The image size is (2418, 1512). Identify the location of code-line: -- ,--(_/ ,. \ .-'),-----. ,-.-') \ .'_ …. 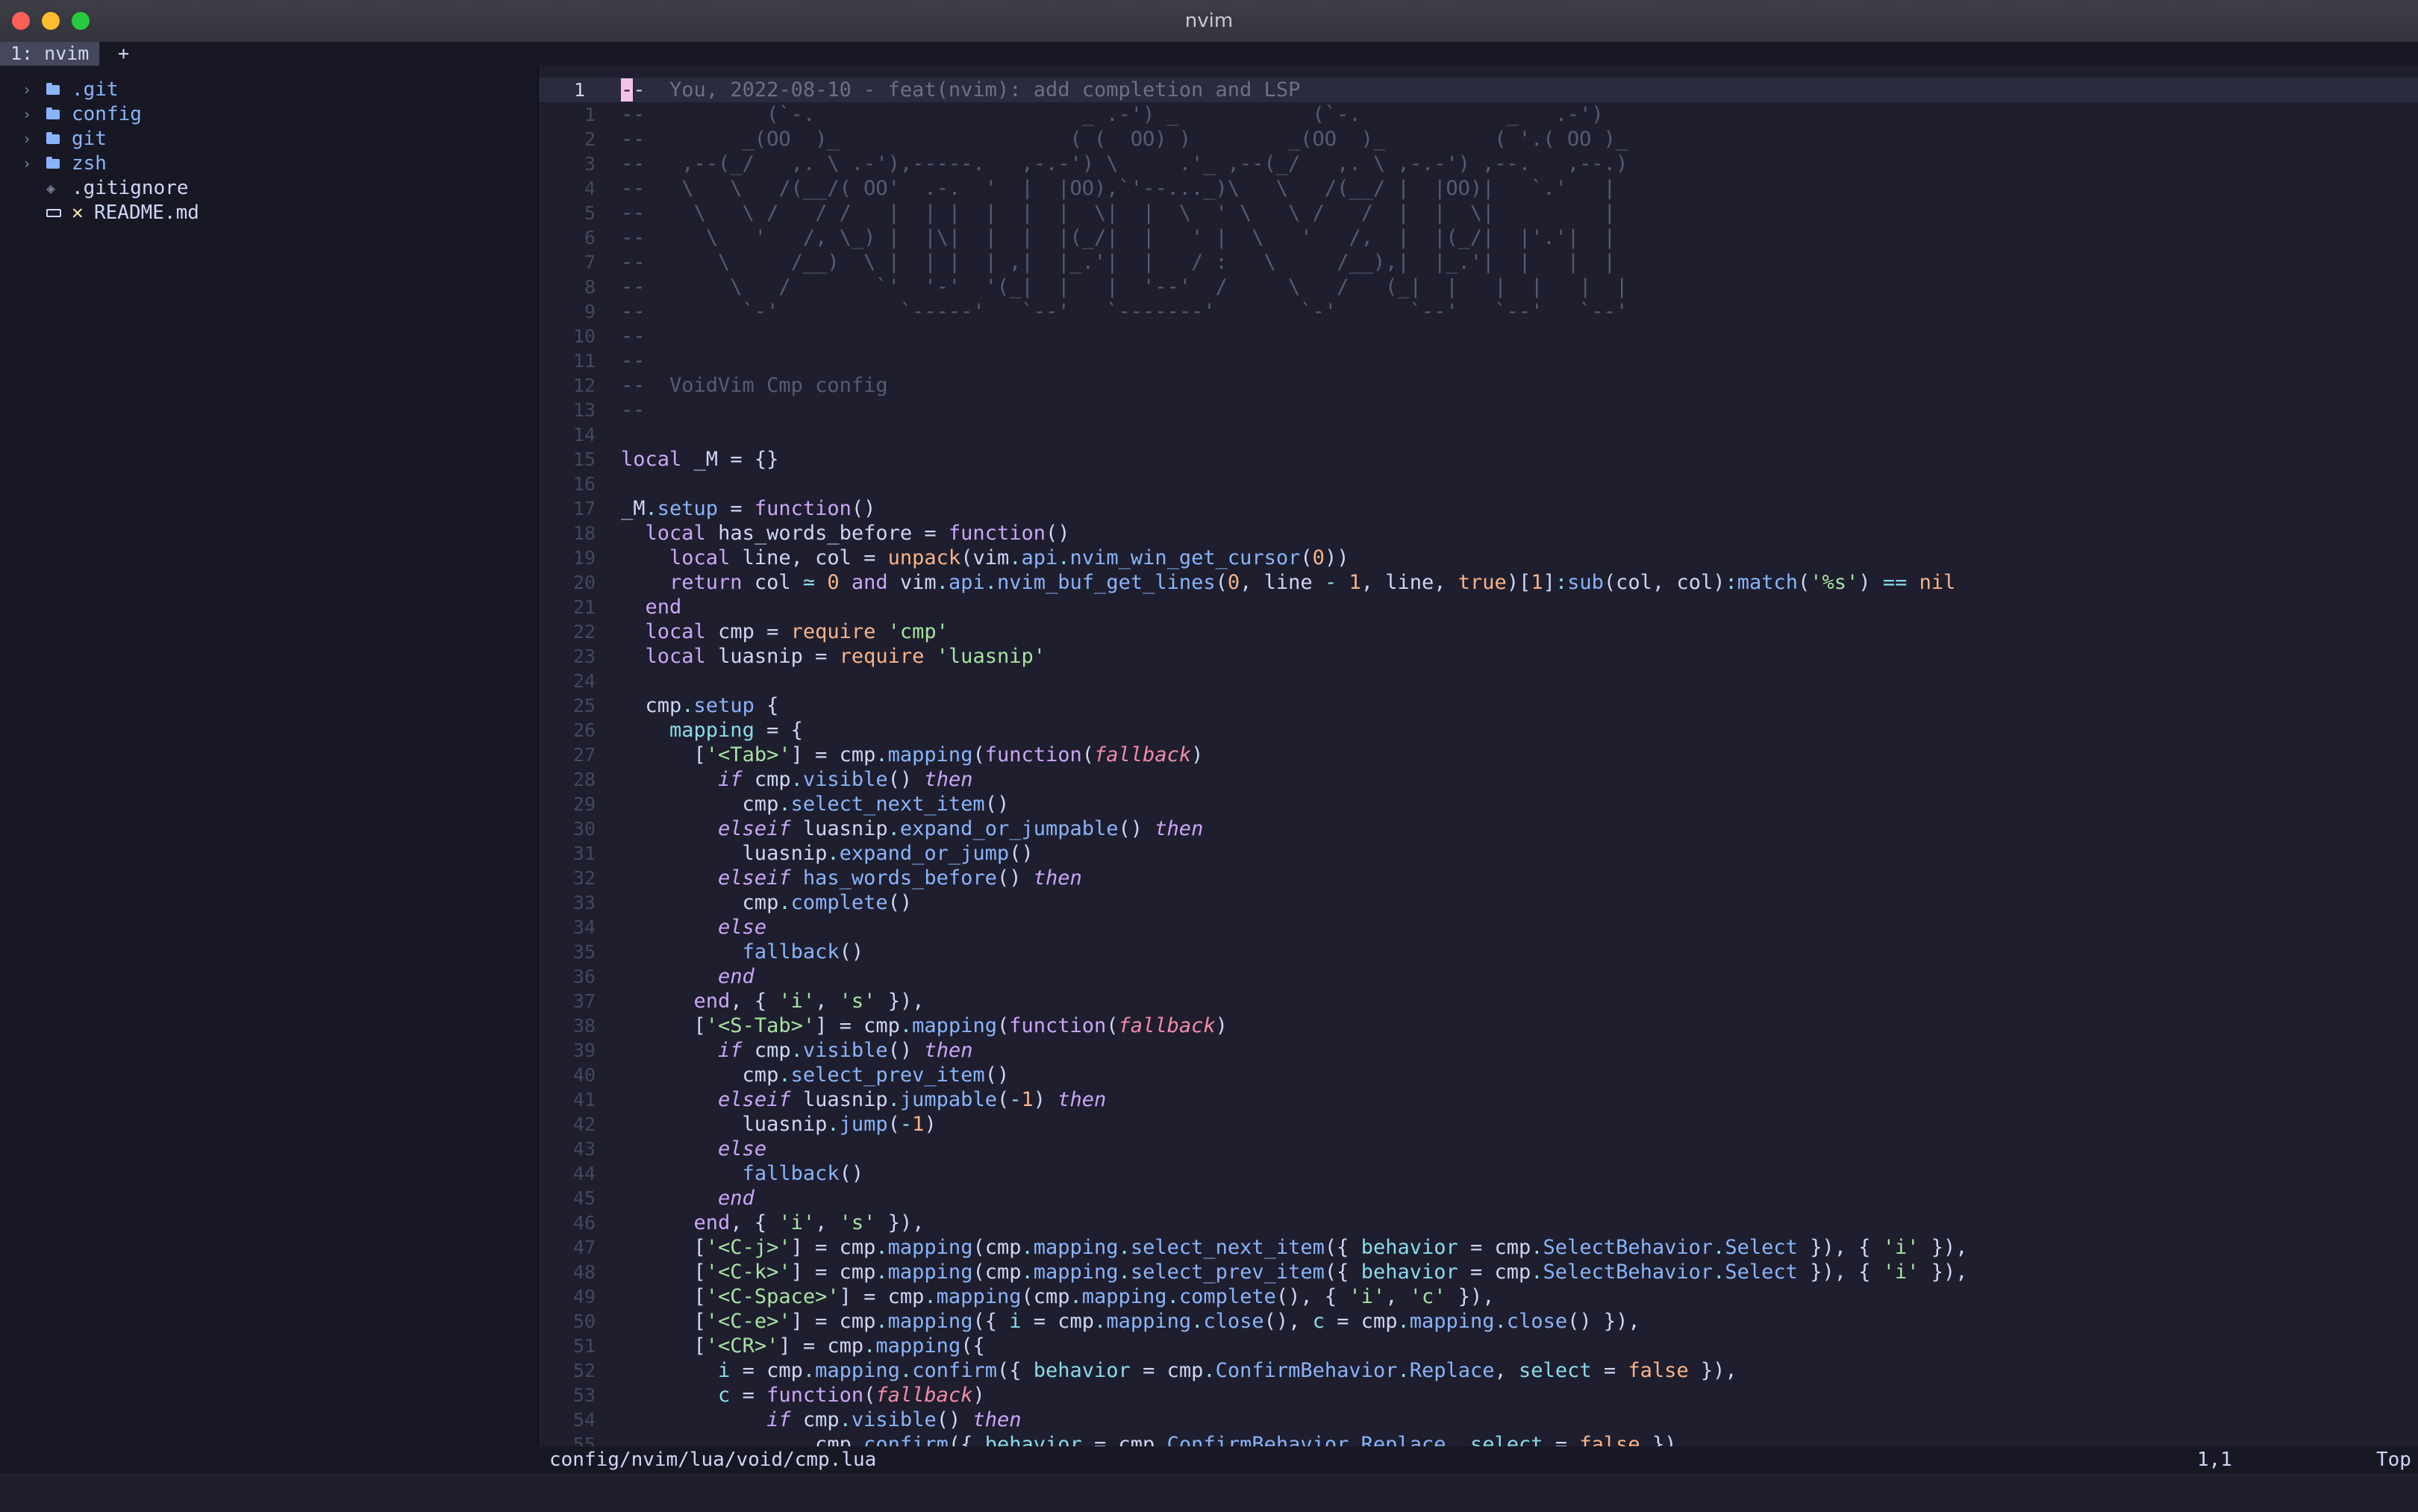
(1124, 163).